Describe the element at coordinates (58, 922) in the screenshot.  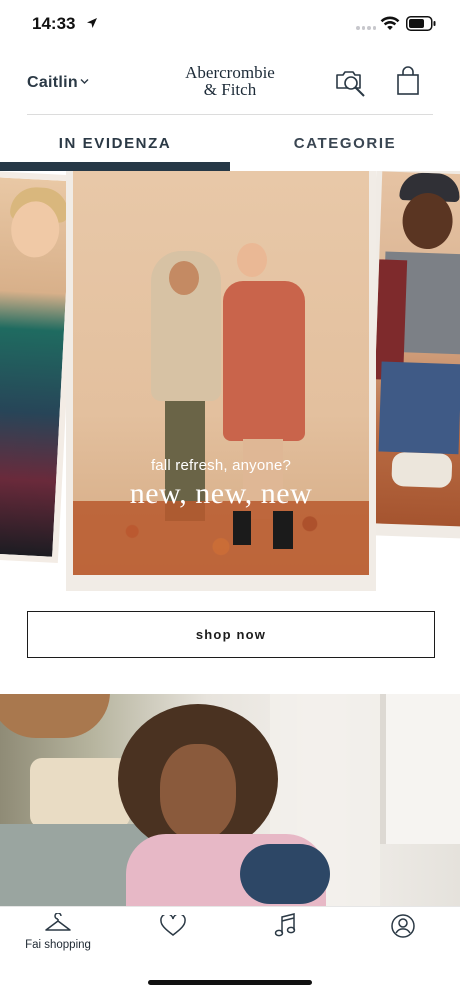
I see `hanger-icon` at that location.